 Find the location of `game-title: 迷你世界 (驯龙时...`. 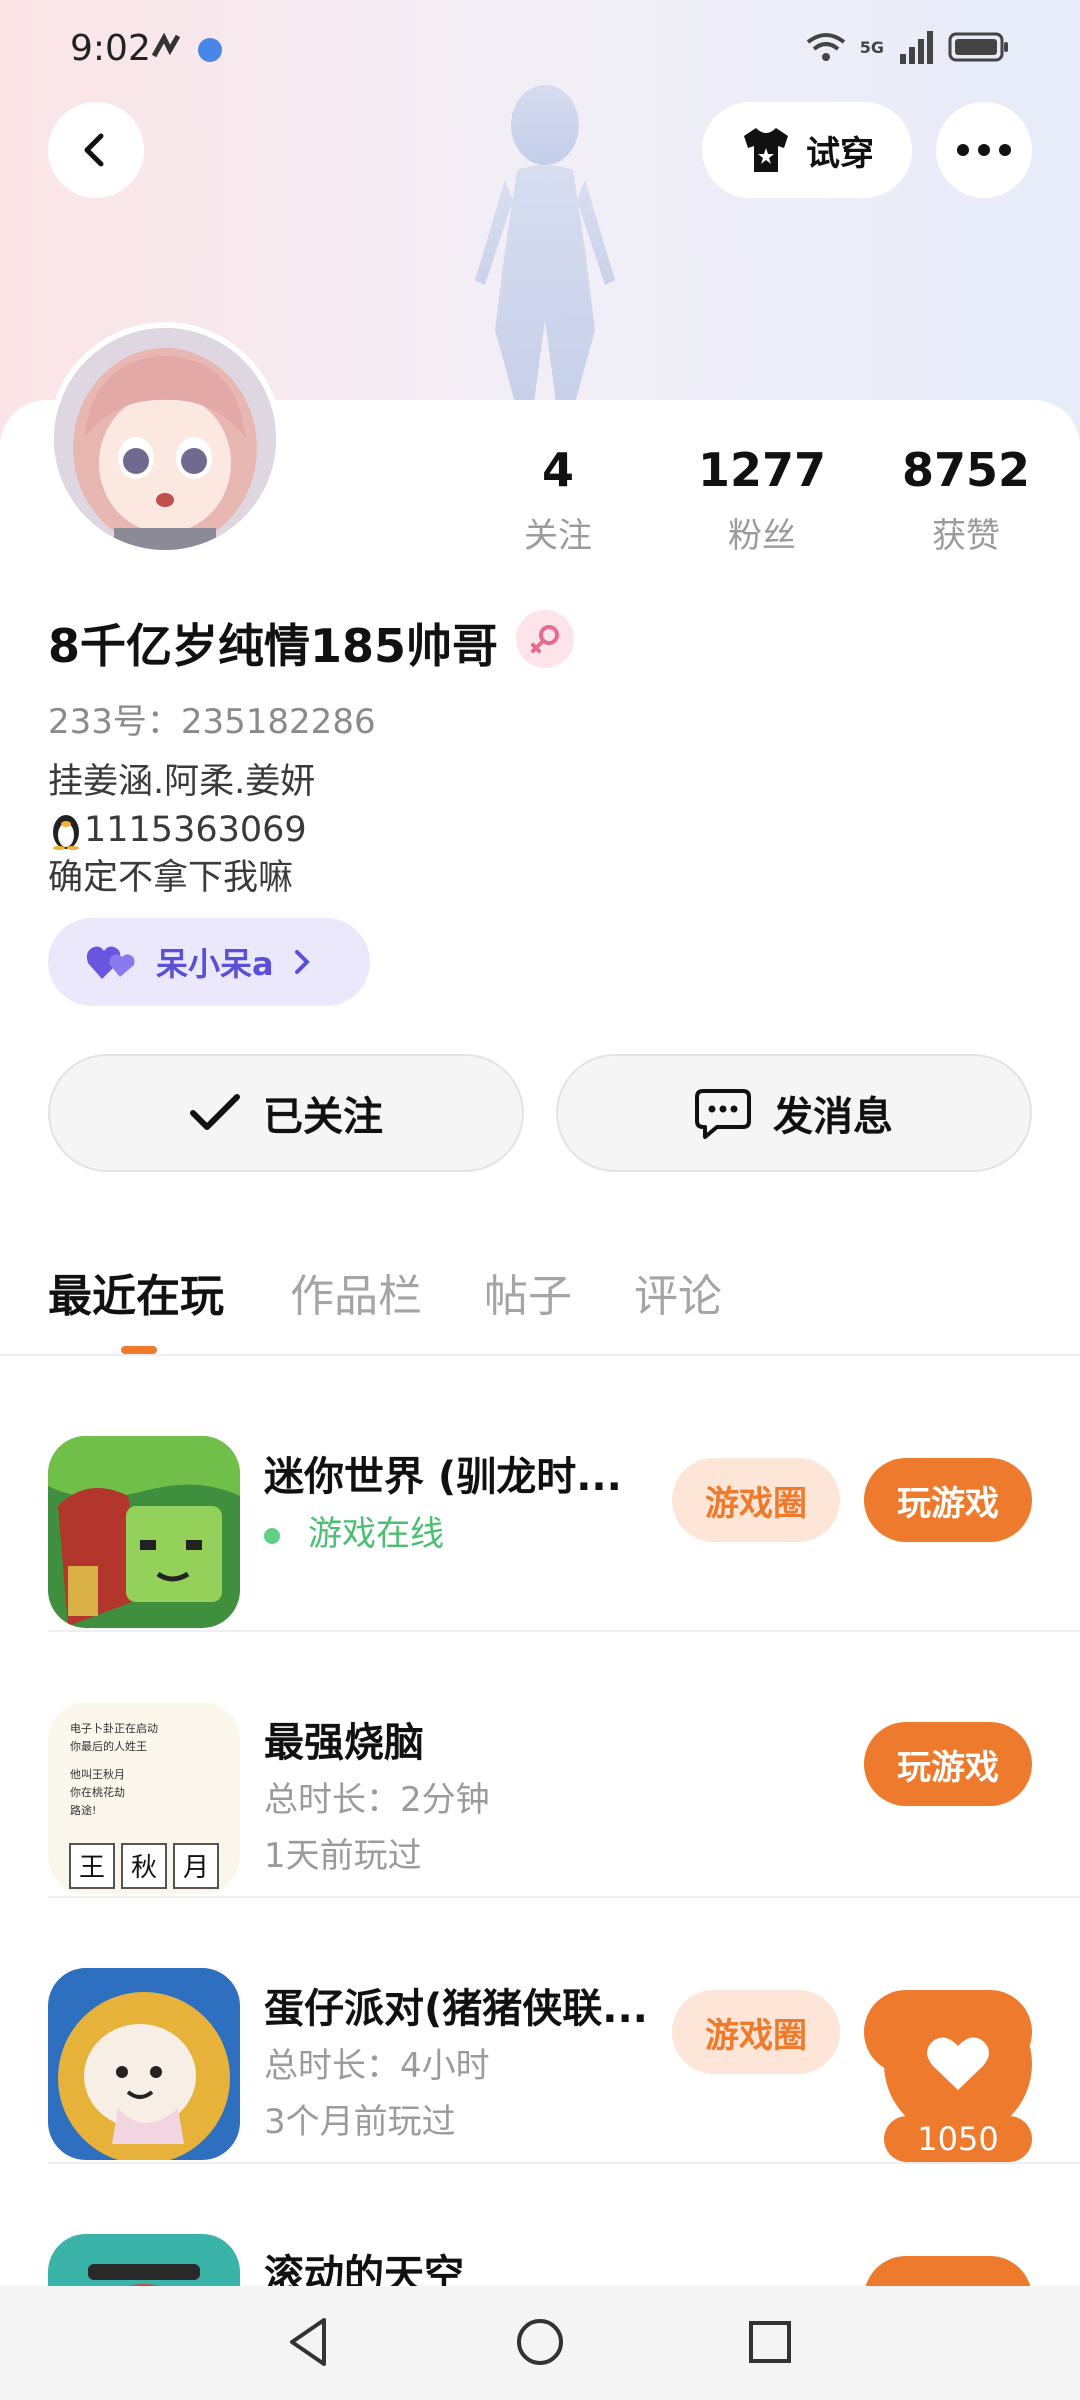

game-title: 迷你世界 (驯龙时... is located at coordinates (443, 1477).